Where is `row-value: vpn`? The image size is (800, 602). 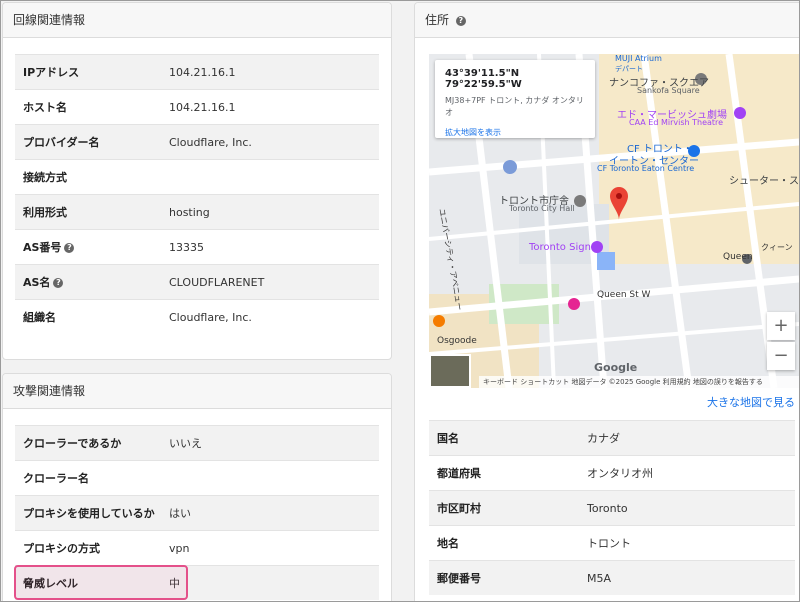
row-value: vpn is located at coordinates (274, 548).